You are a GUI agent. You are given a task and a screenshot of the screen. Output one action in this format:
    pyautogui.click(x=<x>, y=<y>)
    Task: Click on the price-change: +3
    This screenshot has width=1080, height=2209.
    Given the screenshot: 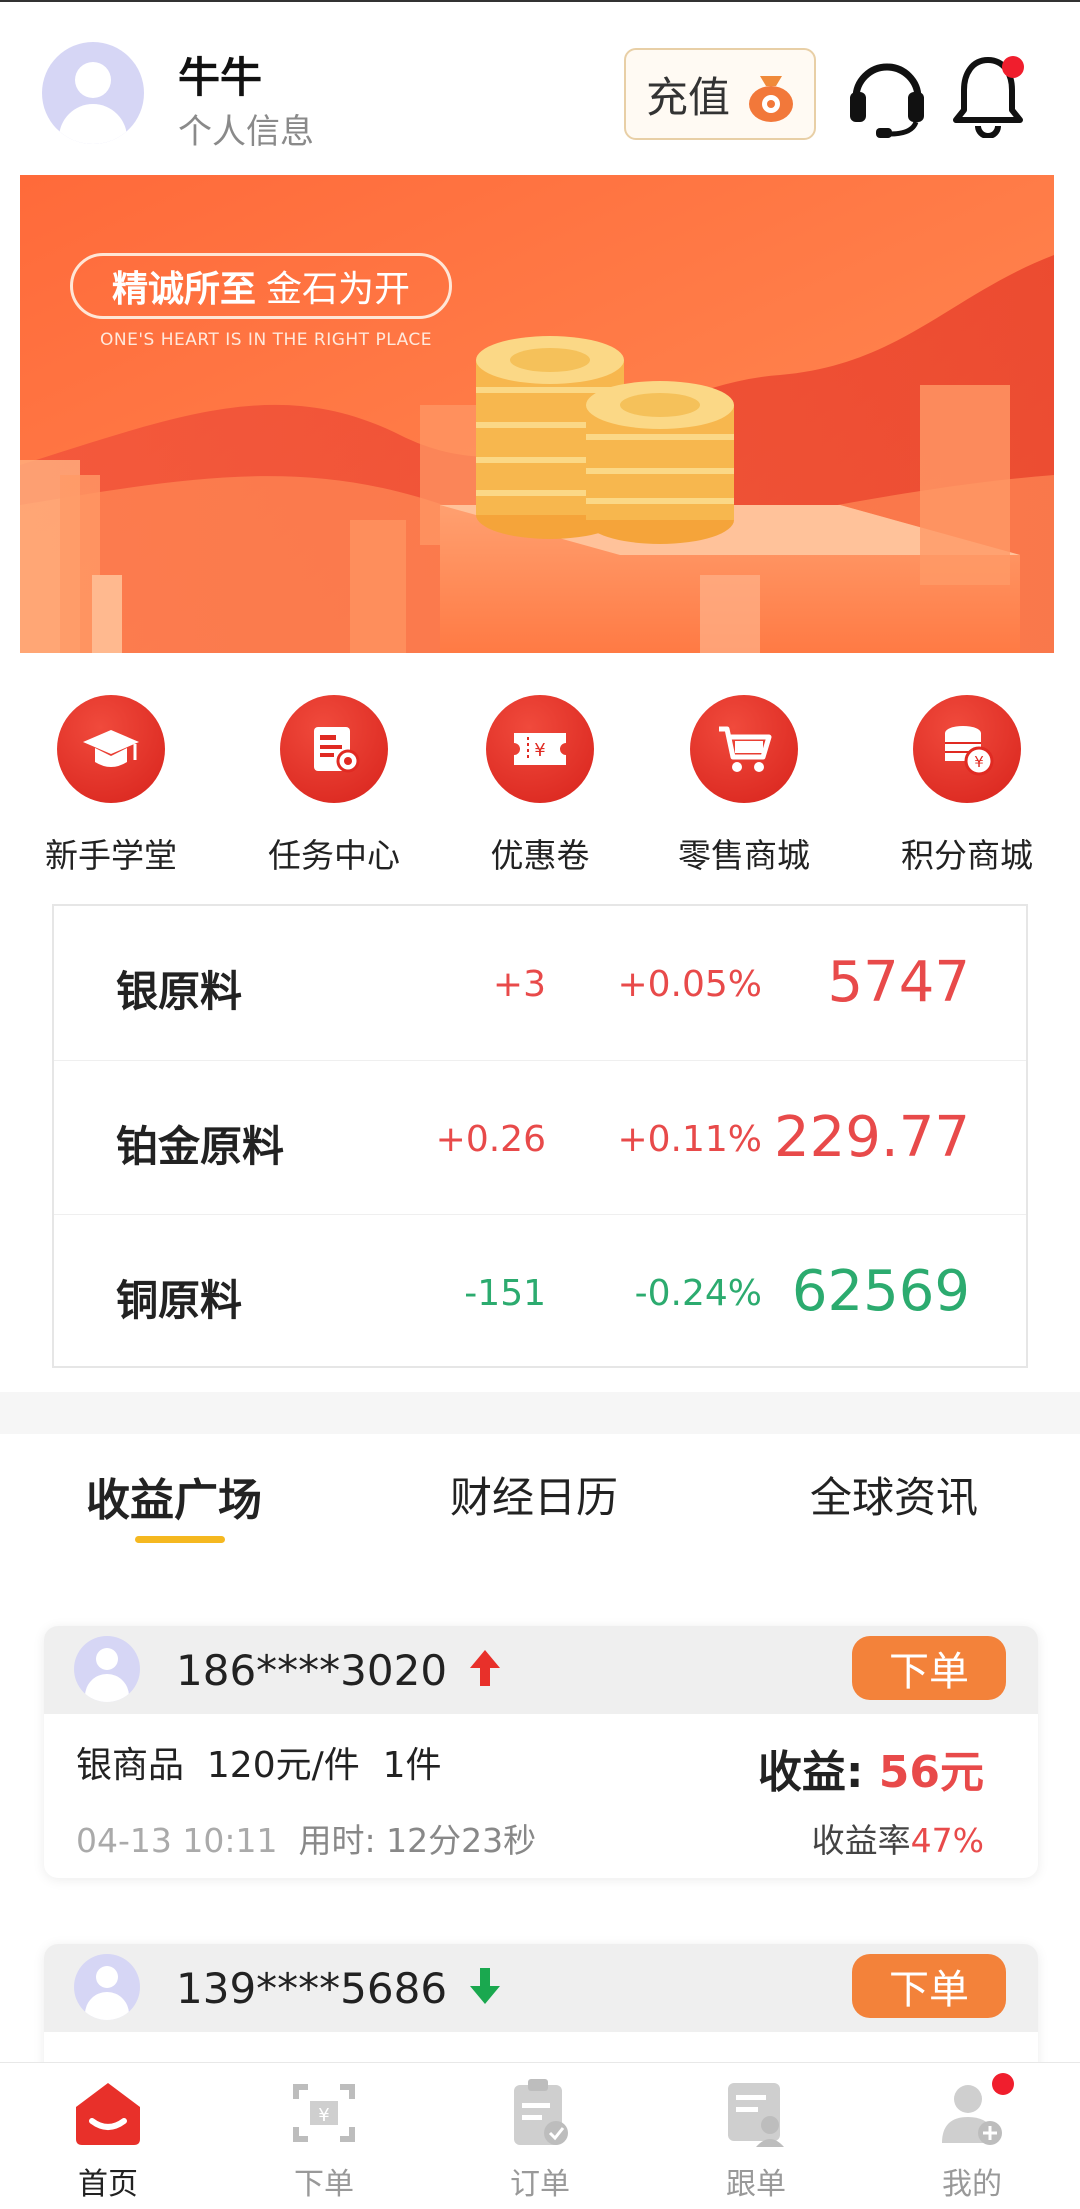 What is the action you would take?
    pyautogui.click(x=519, y=984)
    